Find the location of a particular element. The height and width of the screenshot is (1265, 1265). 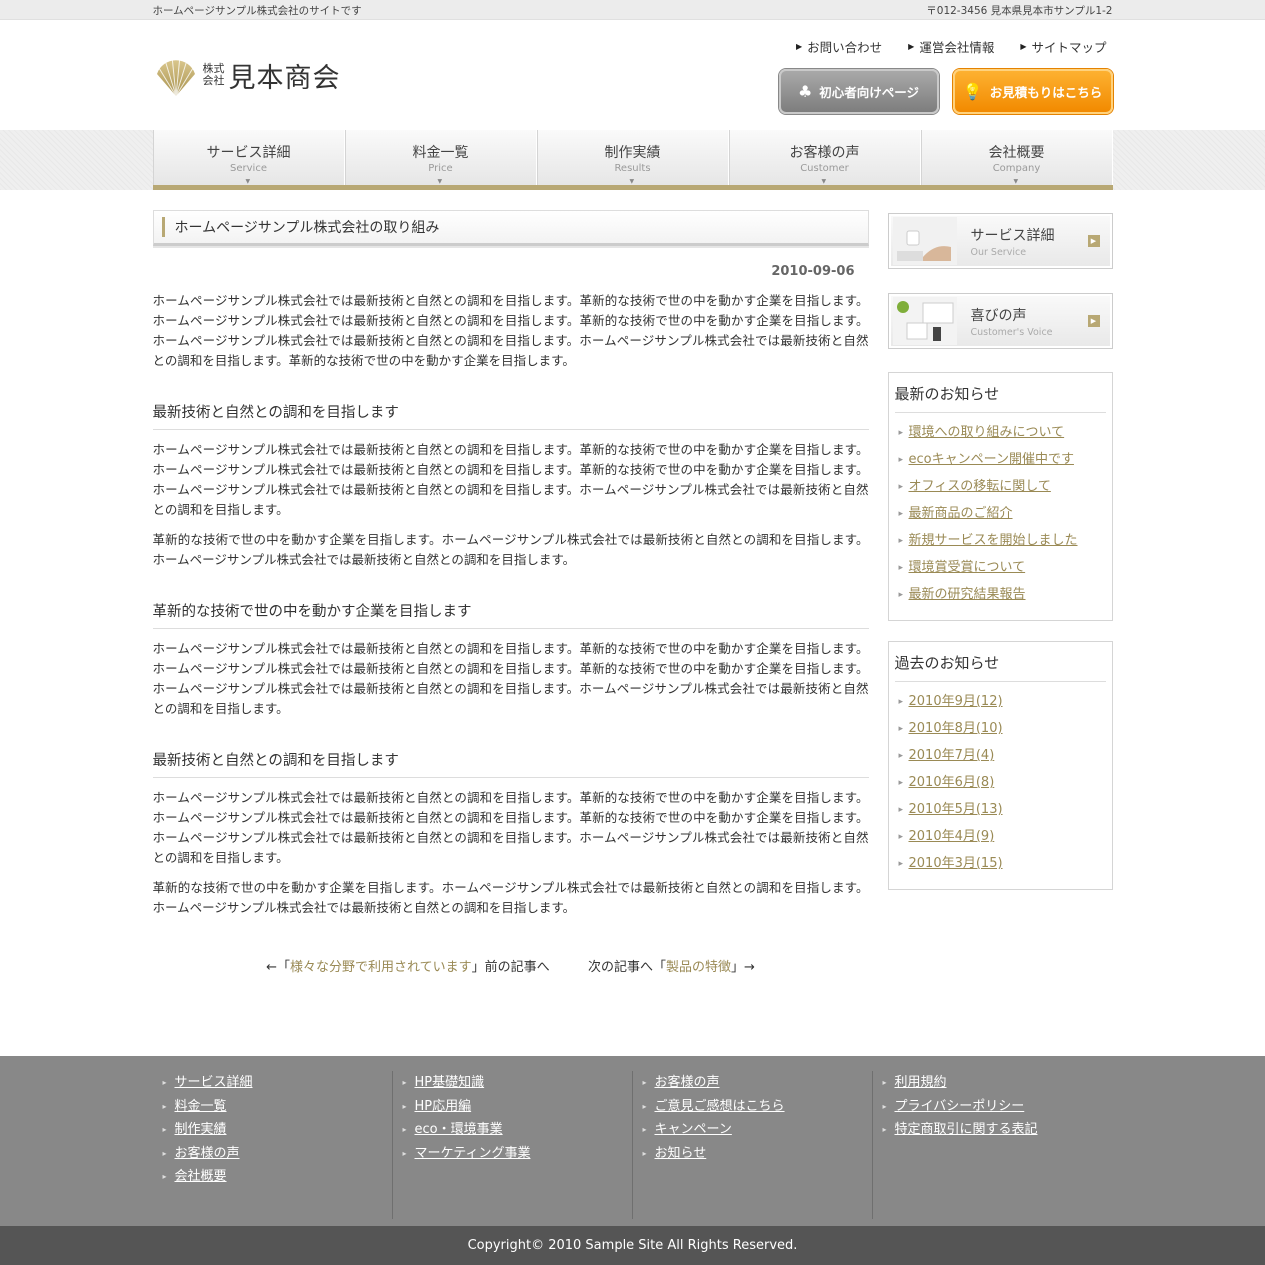

beginner-page-button: ♣ 初心者向けページ is located at coordinates (858, 91).